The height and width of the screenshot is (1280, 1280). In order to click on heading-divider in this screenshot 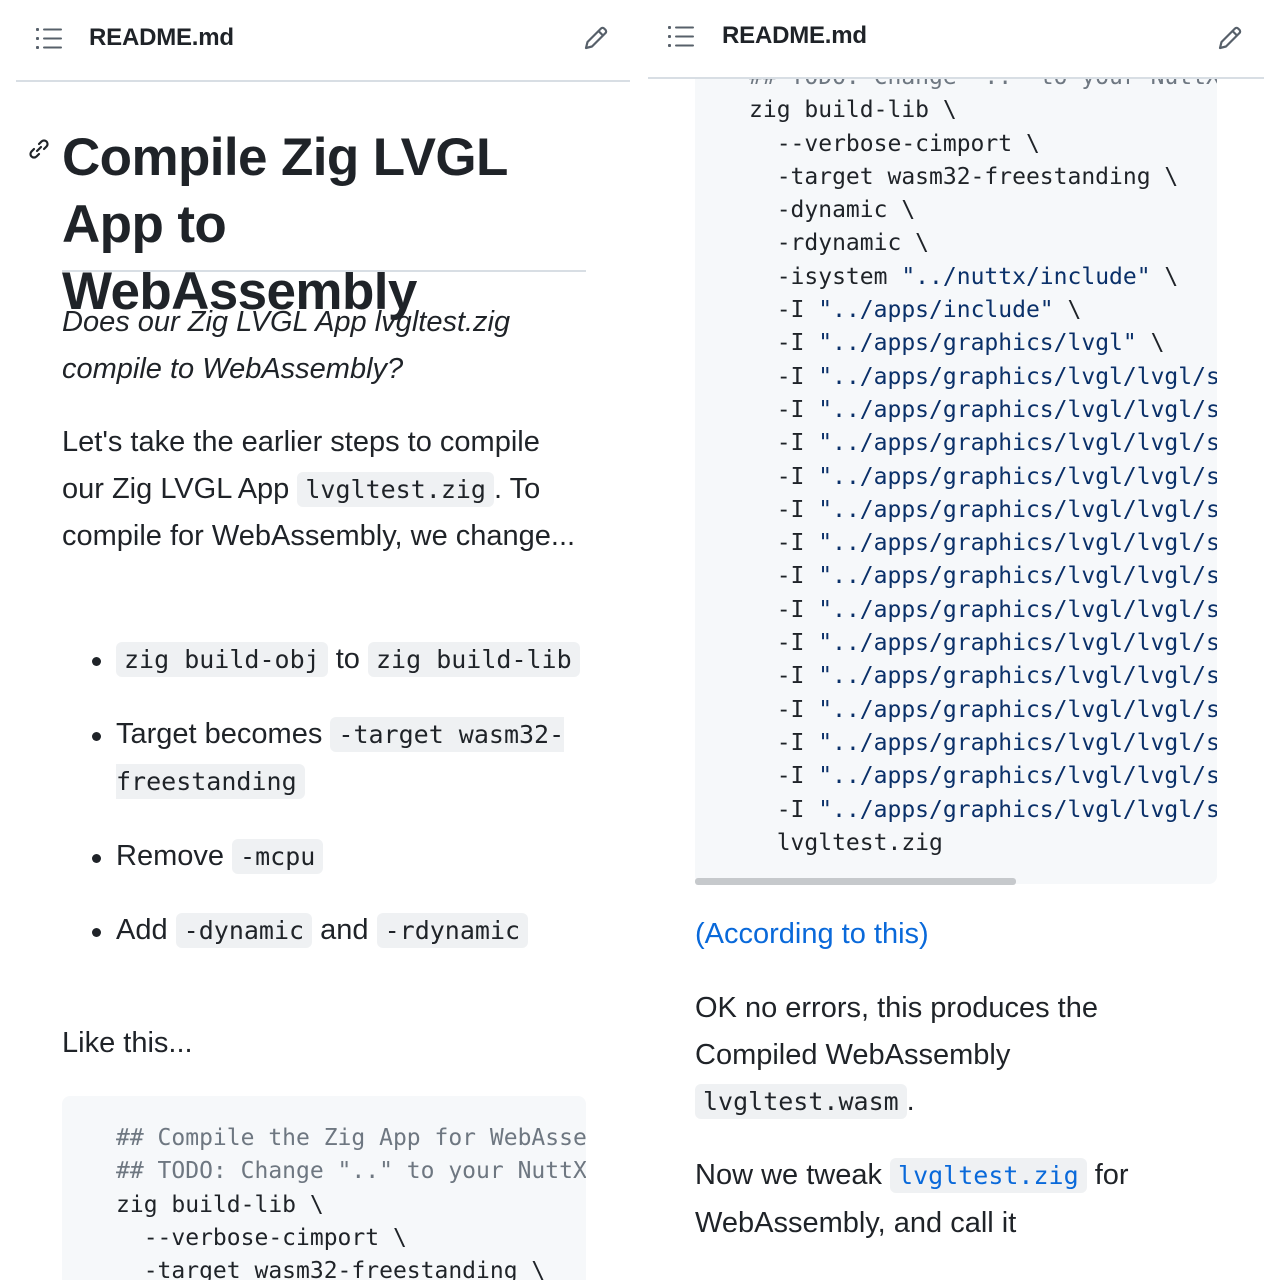, I will do `click(324, 271)`.